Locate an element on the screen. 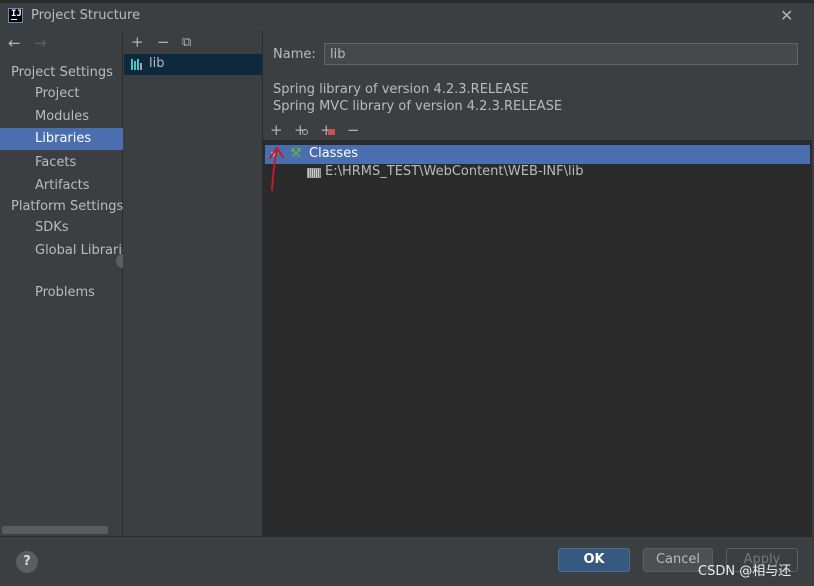 The height and width of the screenshot is (586, 814). sidebar-item-sdks: SDKs is located at coordinates (61, 228).